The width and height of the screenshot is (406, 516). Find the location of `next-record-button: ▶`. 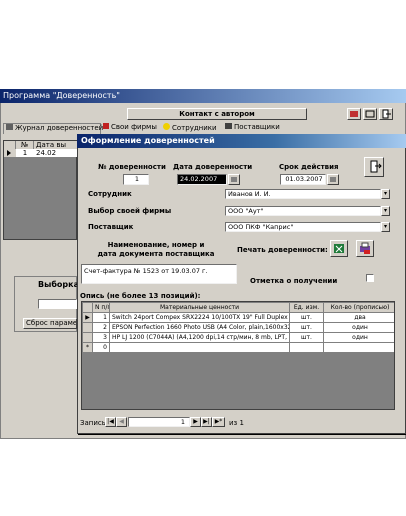

next-record-button: ▶ is located at coordinates (195, 422).